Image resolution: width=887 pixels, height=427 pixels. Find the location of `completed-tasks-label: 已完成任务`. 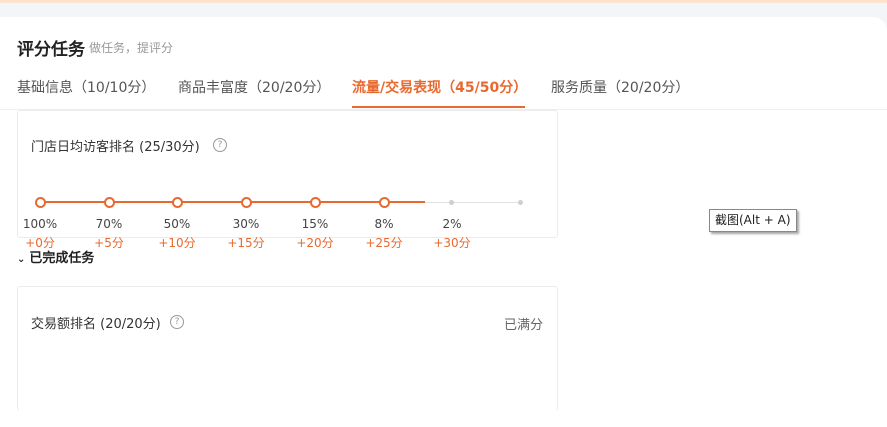

completed-tasks-label: 已完成任务 is located at coordinates (62, 258).